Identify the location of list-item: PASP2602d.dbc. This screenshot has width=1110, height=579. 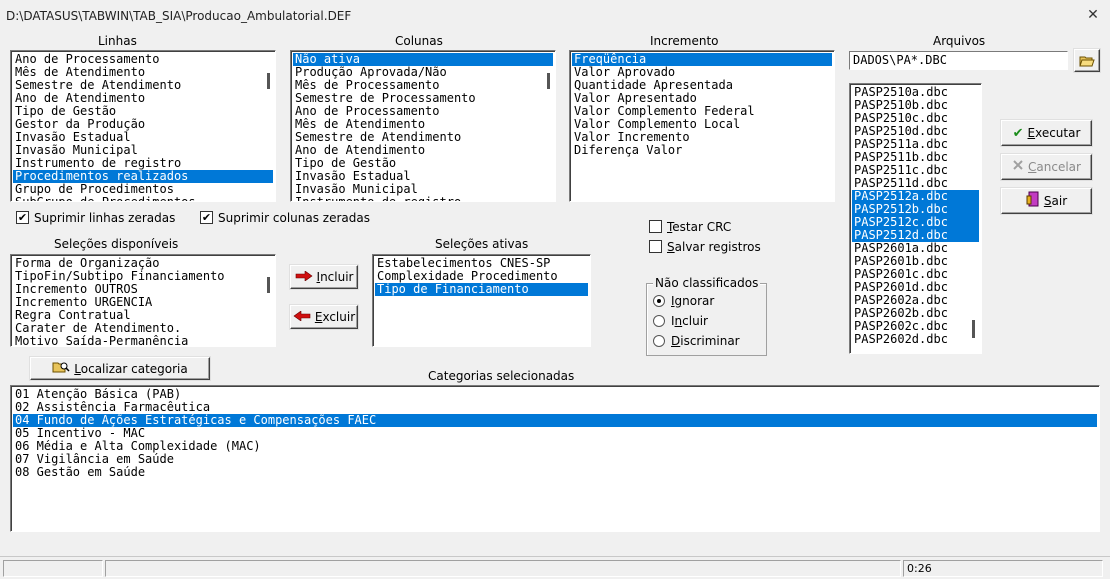
(915, 339).